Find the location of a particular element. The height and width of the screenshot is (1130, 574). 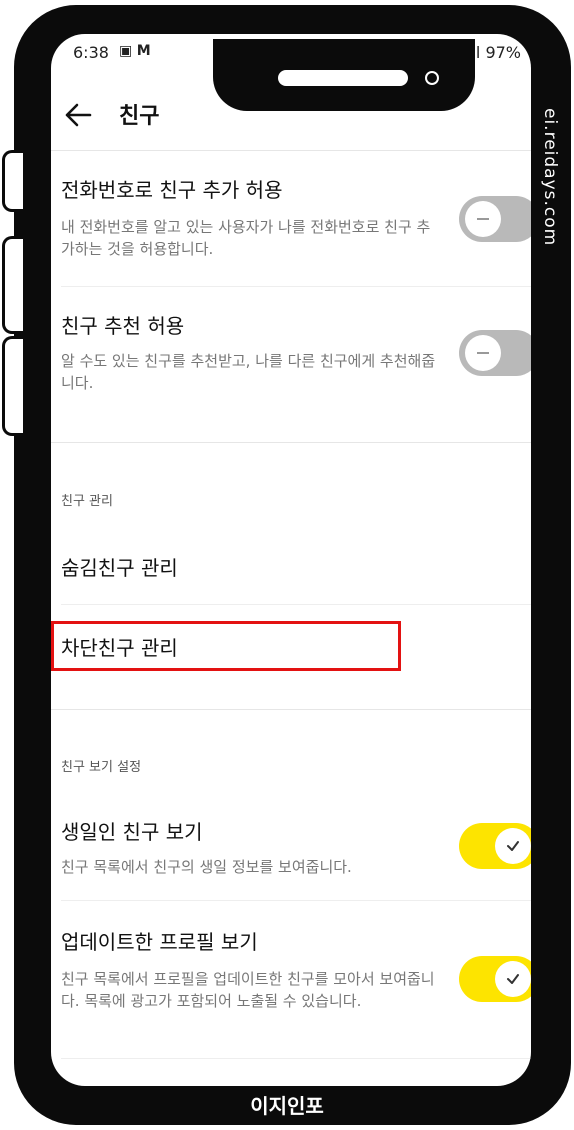

page-title: 친구 is located at coordinates (139, 116).